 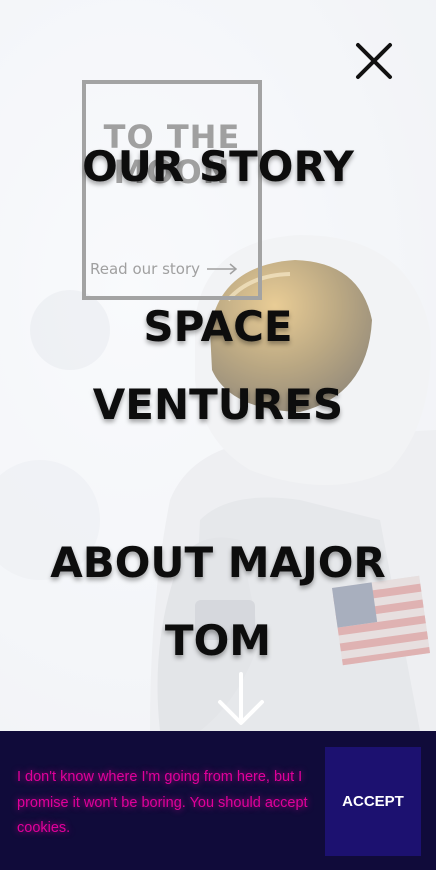 What do you see at coordinates (218, 562) in the screenshot?
I see `menu-item-label-line-1: ABOUT MAJOR` at bounding box center [218, 562].